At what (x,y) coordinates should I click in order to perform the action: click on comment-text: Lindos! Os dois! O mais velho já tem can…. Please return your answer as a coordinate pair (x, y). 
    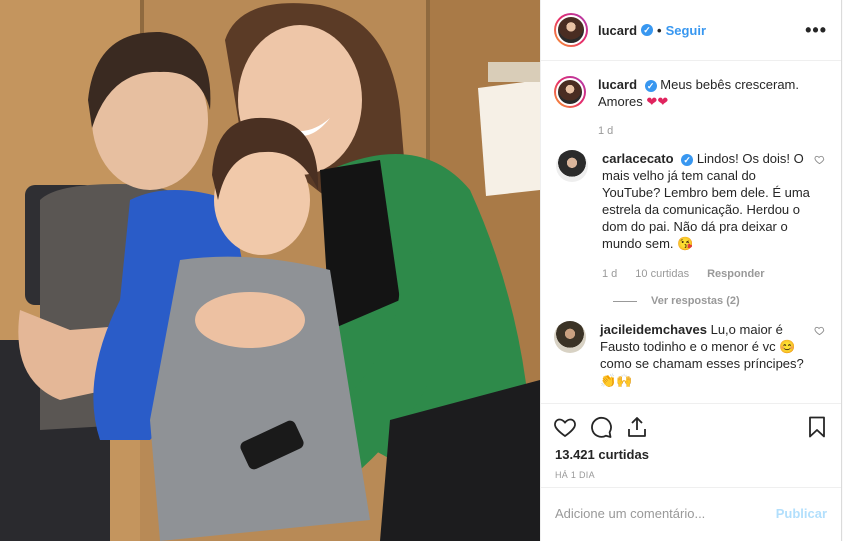
    Looking at the image, I should click on (706, 201).